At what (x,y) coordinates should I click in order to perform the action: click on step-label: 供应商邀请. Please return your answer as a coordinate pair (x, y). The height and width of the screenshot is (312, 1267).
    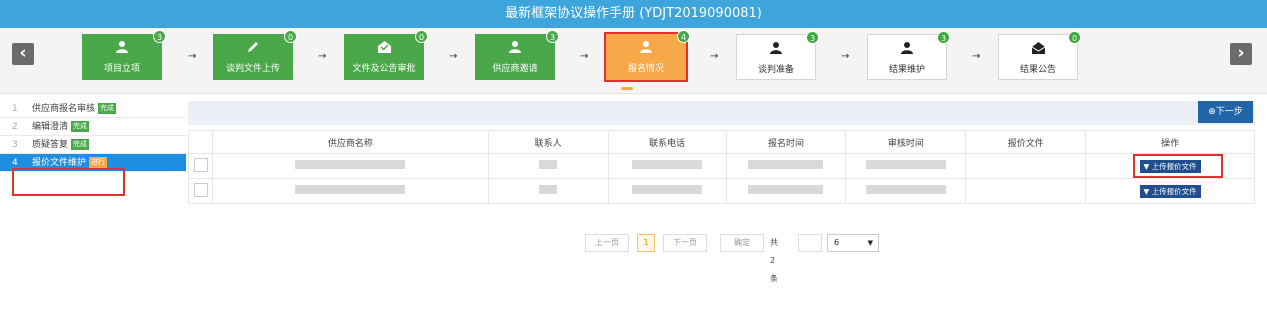
    Looking at the image, I should click on (515, 69).